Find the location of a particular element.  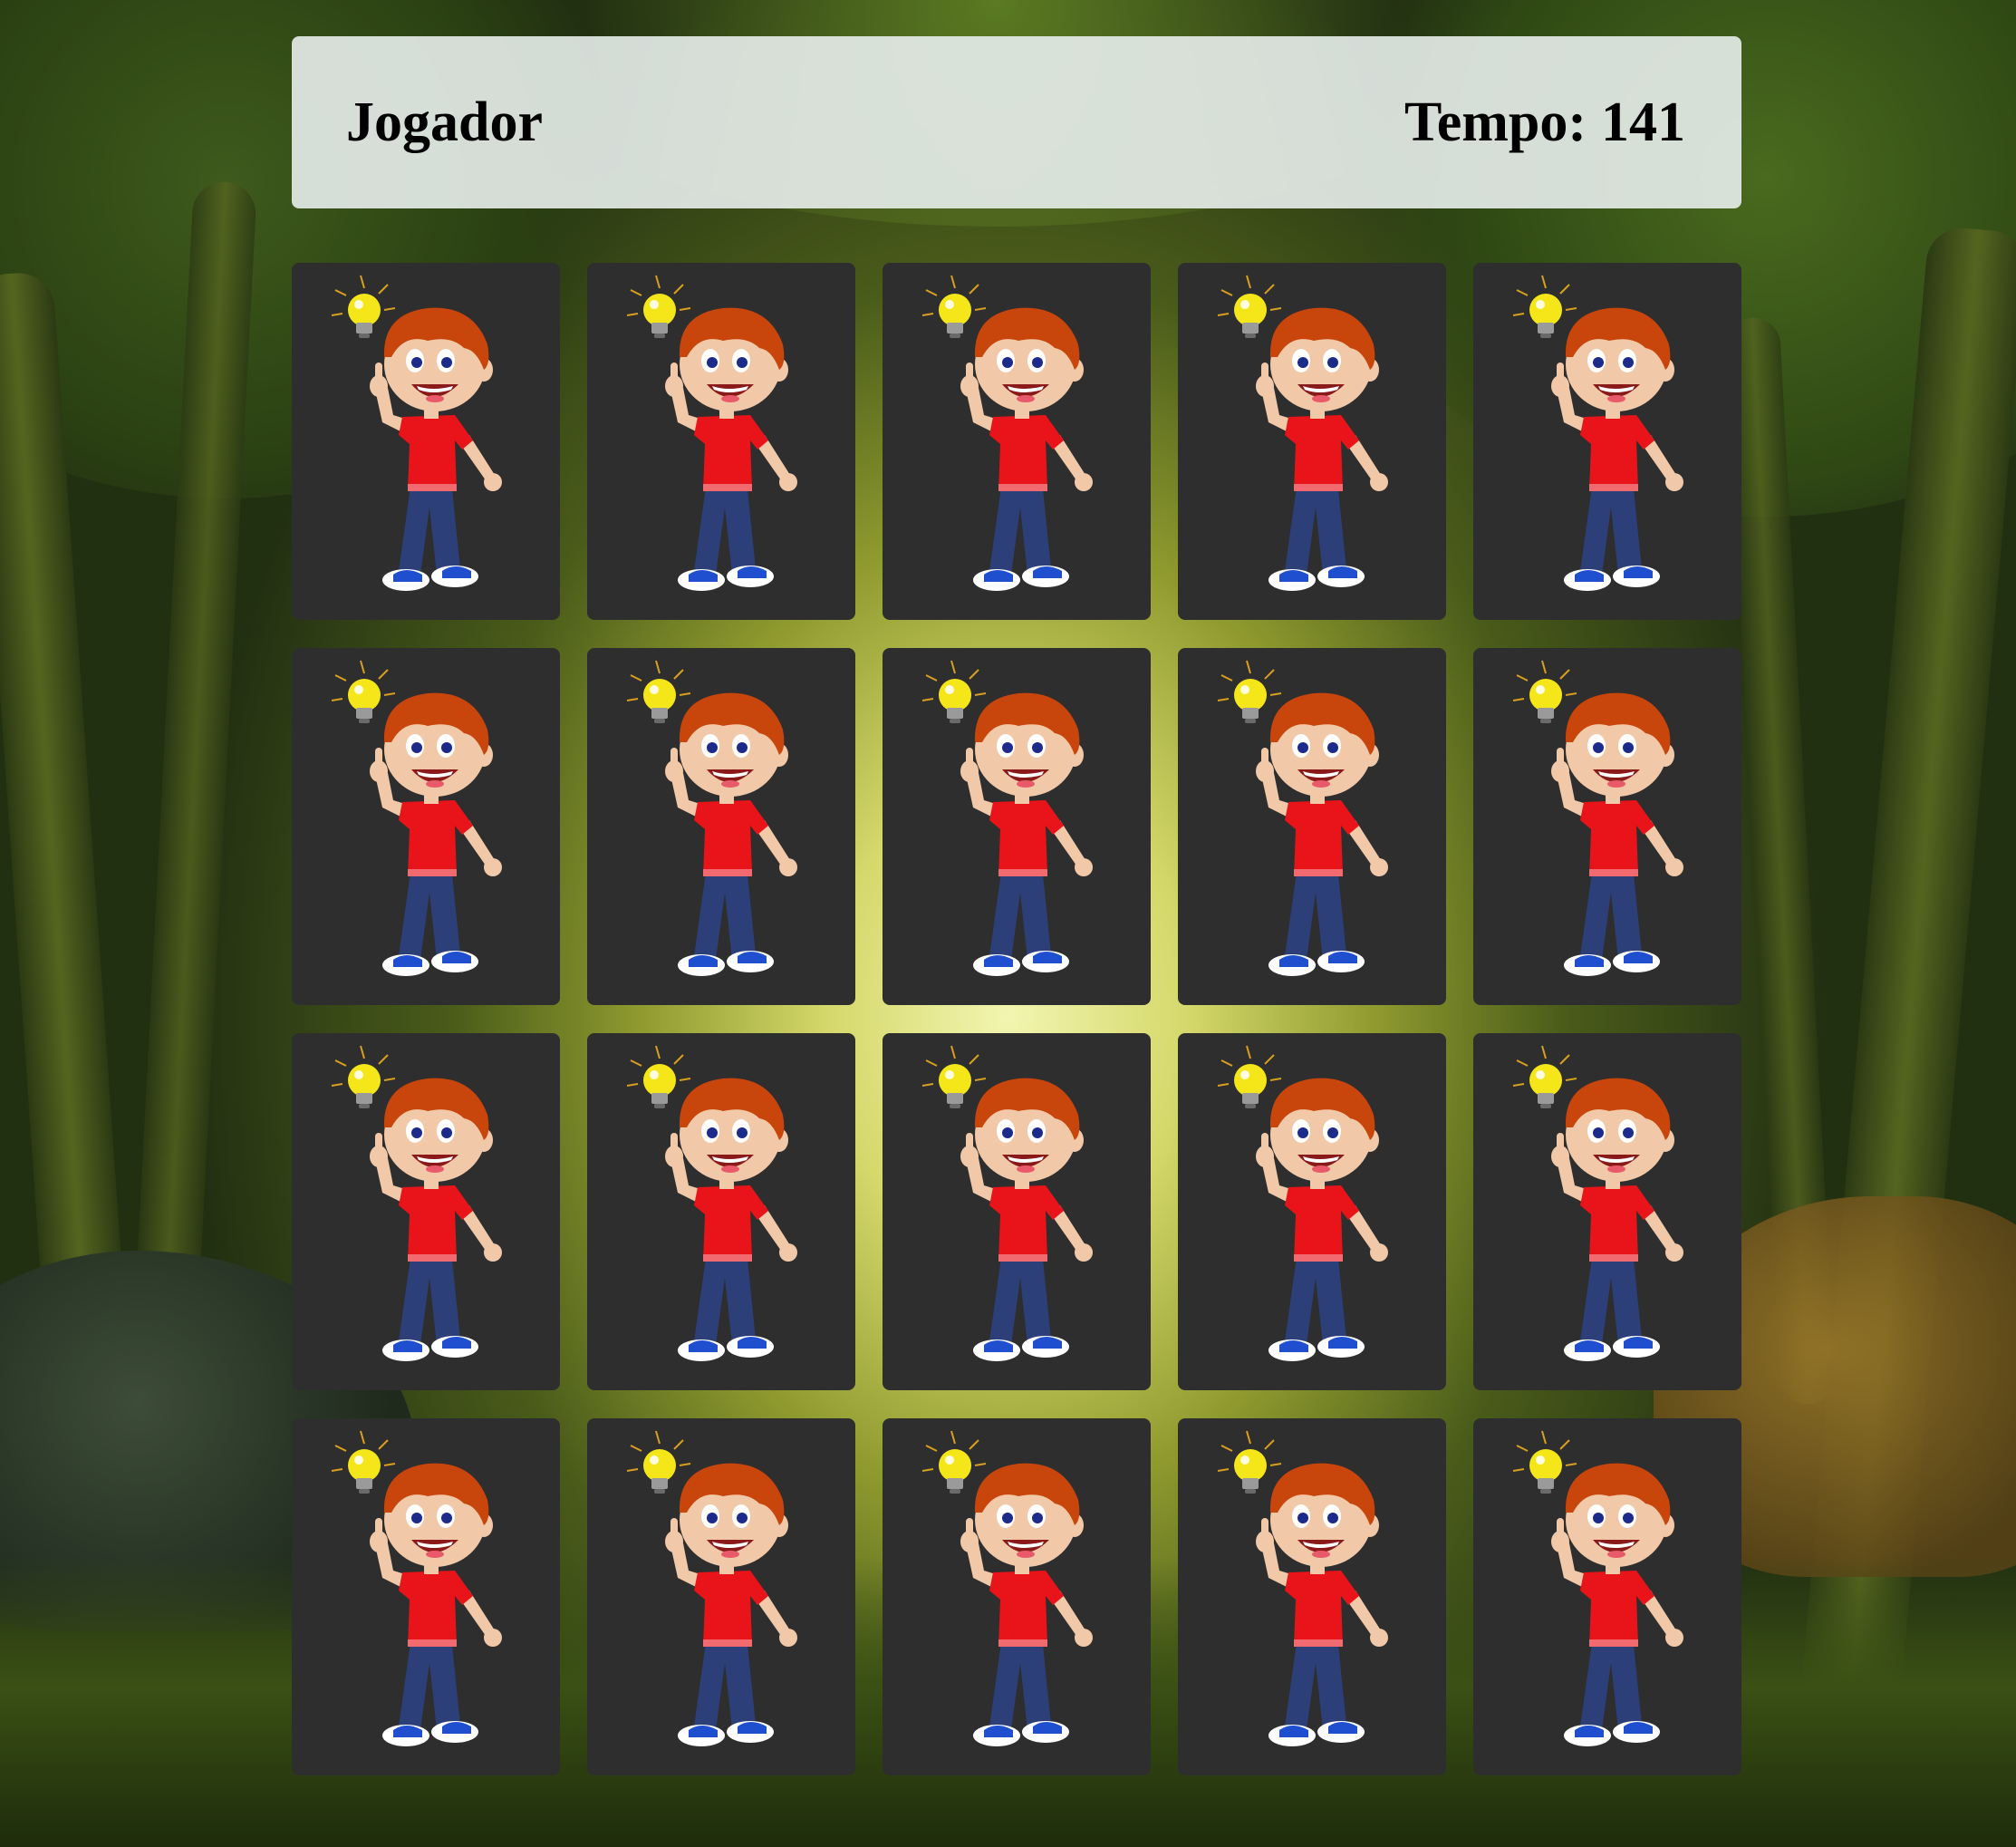

timer-value: 141 is located at coordinates (1643, 122).